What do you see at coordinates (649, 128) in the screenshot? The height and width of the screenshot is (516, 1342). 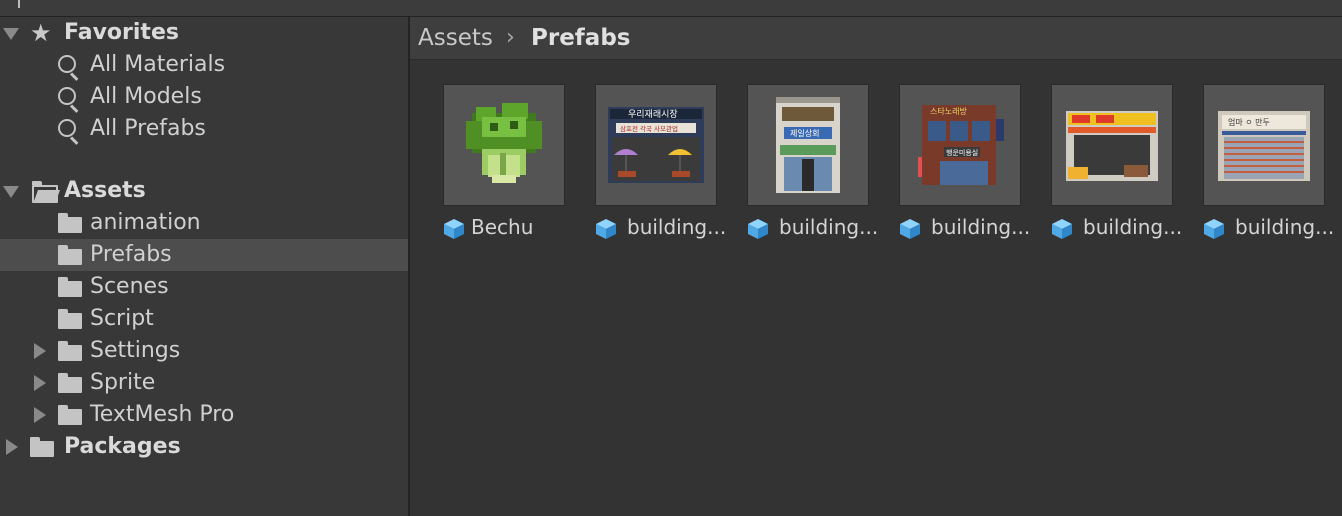 I see `market-subsign-text: 삼포전 각국 사모관업` at bounding box center [649, 128].